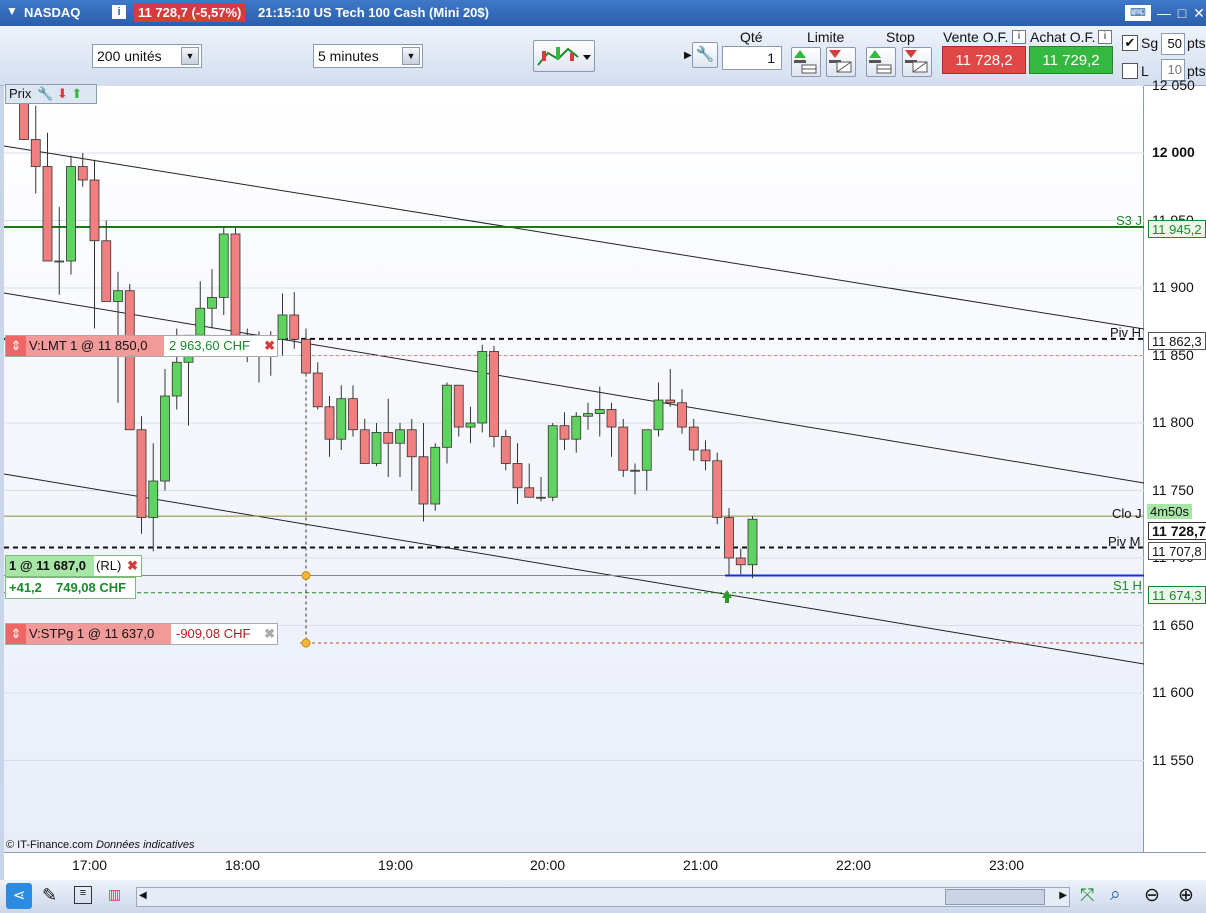 Image resolution: width=1206 pixels, height=913 pixels. Describe the element at coordinates (109, 565) in the screenshot. I see `position-mode: (RL)` at that location.